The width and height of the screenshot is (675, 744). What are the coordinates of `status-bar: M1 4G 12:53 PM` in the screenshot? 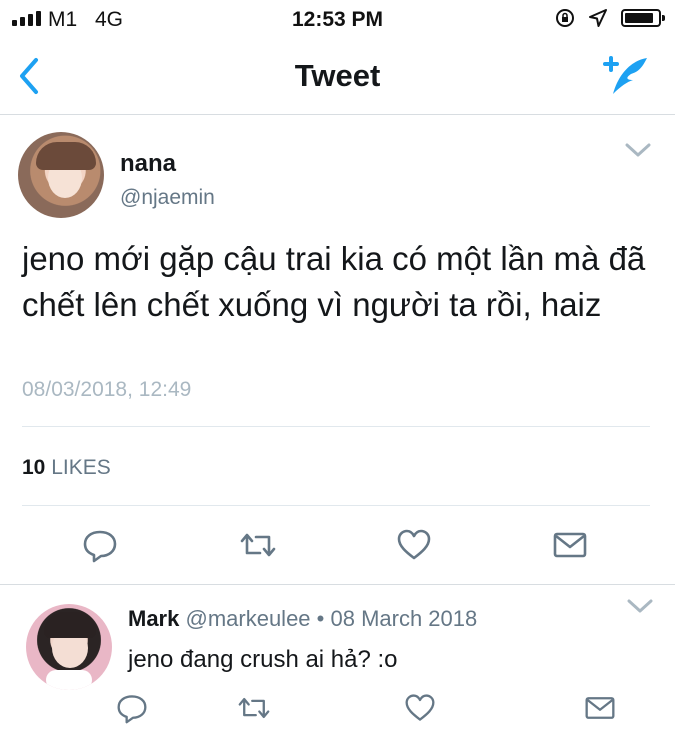 It's located at (337, 19).